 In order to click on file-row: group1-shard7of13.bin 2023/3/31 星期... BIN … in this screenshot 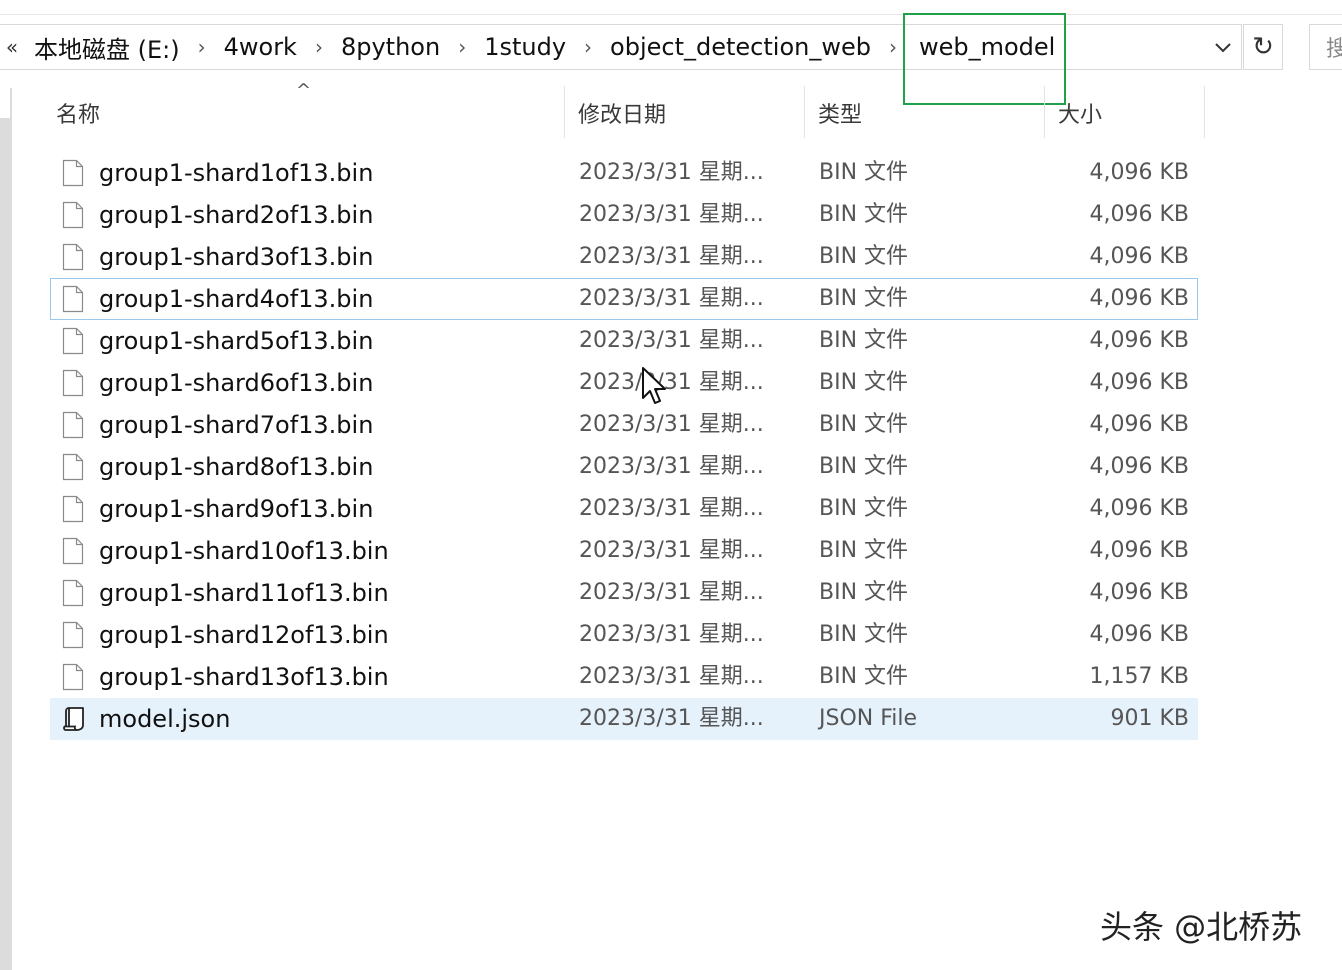, I will do `click(624, 425)`.